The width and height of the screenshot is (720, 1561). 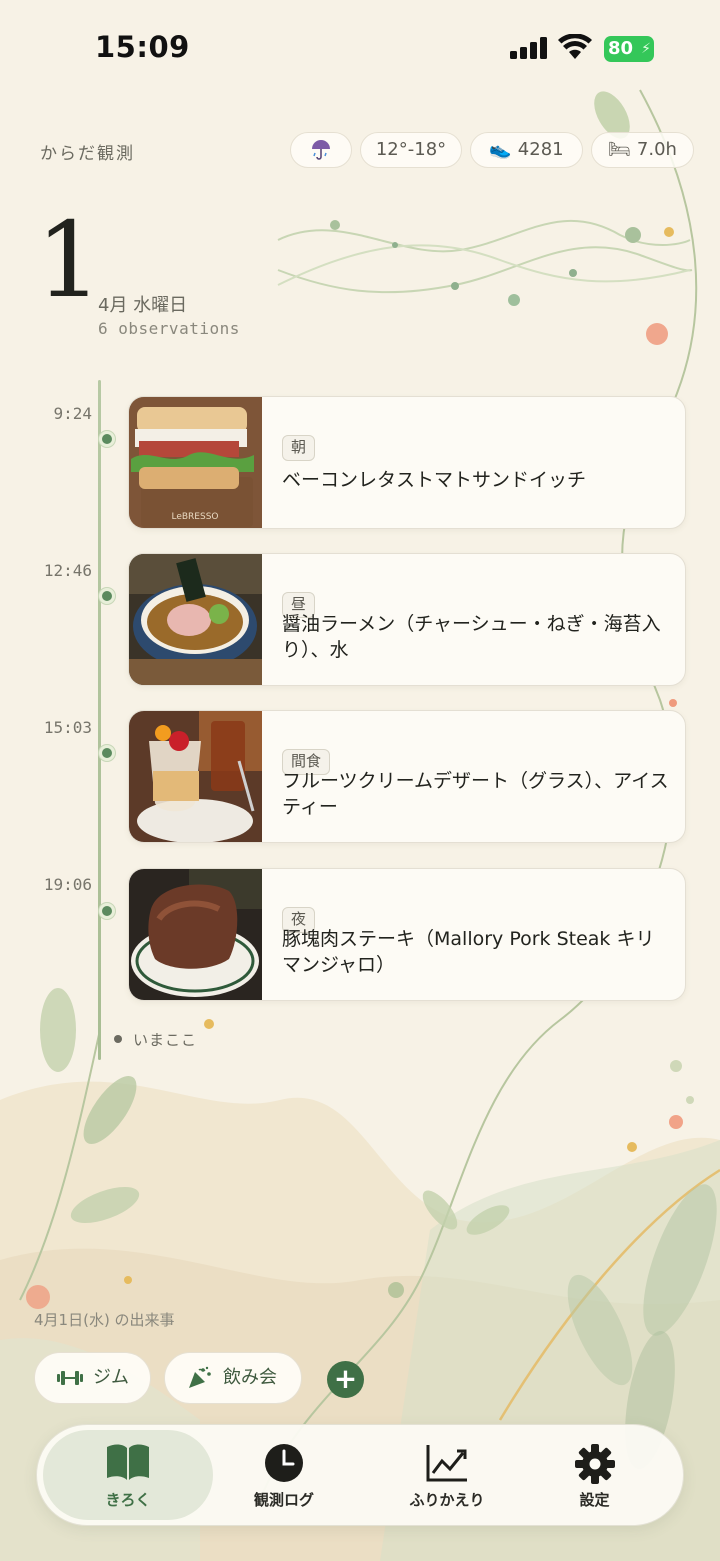 I want to click on book-icon, so click(x=128, y=1462).